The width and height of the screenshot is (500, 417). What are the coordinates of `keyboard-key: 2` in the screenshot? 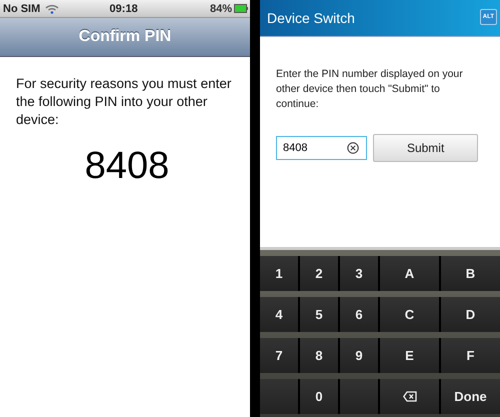 It's located at (319, 273).